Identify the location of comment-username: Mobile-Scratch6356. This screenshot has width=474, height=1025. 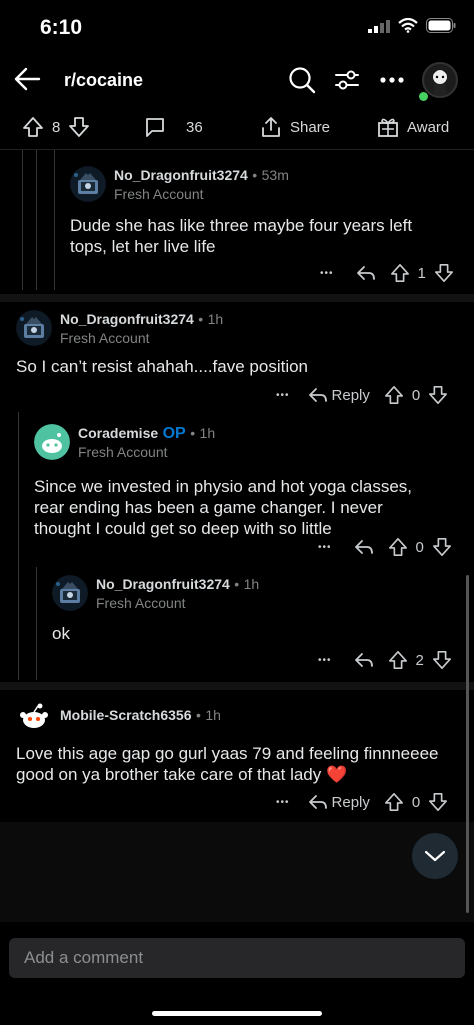
(126, 715).